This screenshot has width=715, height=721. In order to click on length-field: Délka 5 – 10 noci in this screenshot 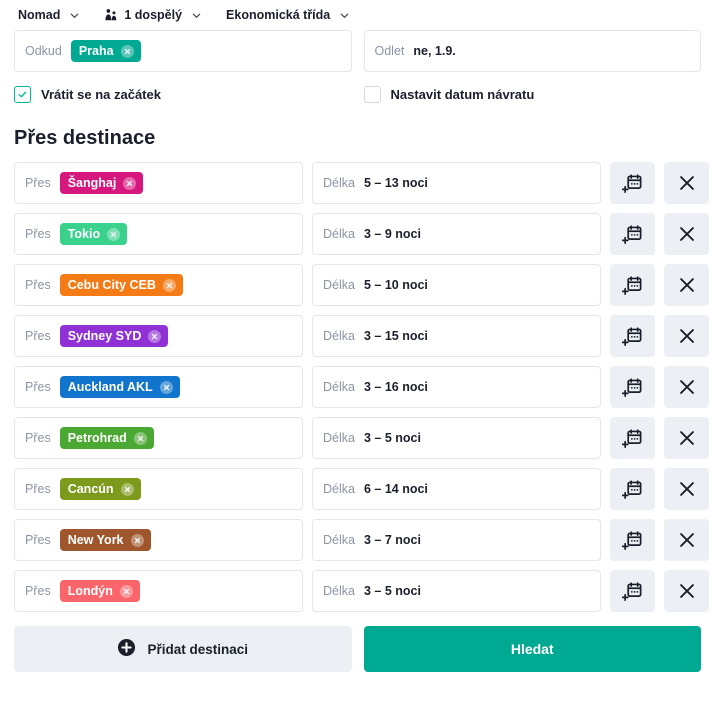, I will do `click(456, 285)`.